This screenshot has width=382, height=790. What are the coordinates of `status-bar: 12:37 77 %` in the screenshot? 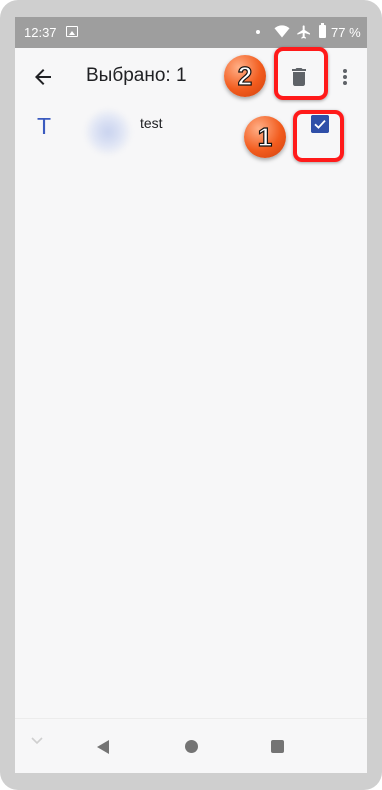 It's located at (191, 32).